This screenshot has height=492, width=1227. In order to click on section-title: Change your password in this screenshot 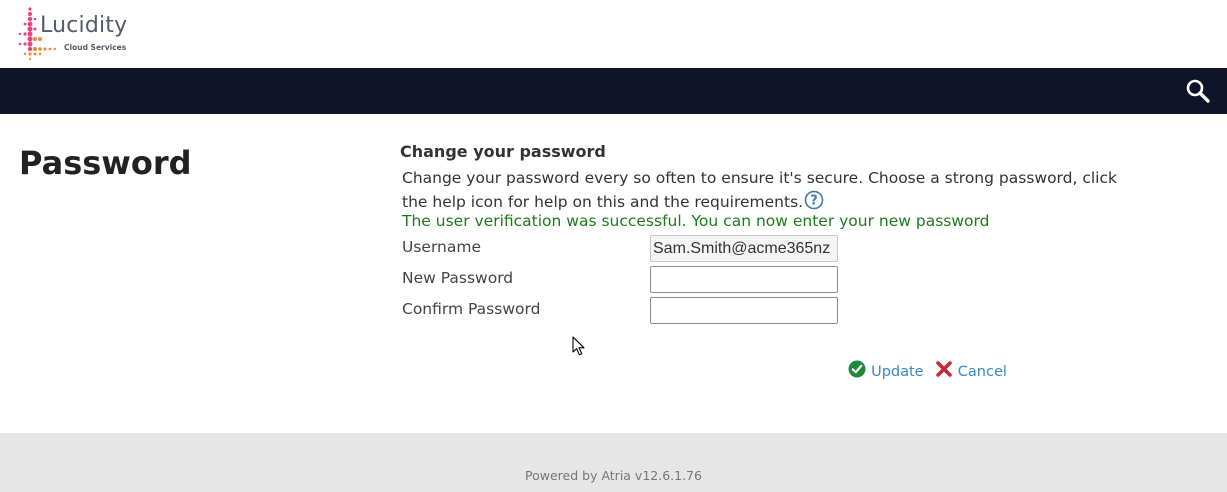, I will do `click(503, 151)`.